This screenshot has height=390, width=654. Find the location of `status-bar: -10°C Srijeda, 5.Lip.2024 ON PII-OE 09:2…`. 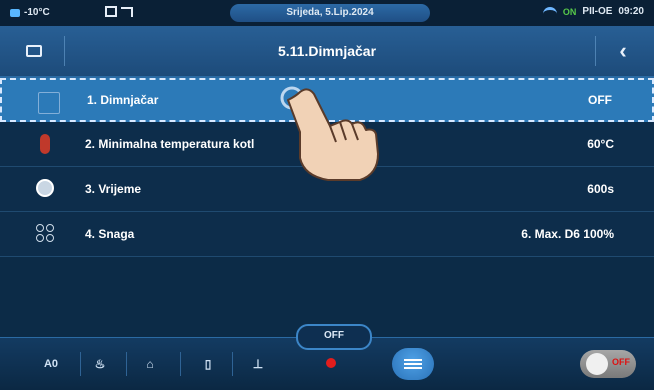

status-bar: -10°C Srijeda, 5.Lip.2024 ON PII-OE 09:2… is located at coordinates (327, 13).